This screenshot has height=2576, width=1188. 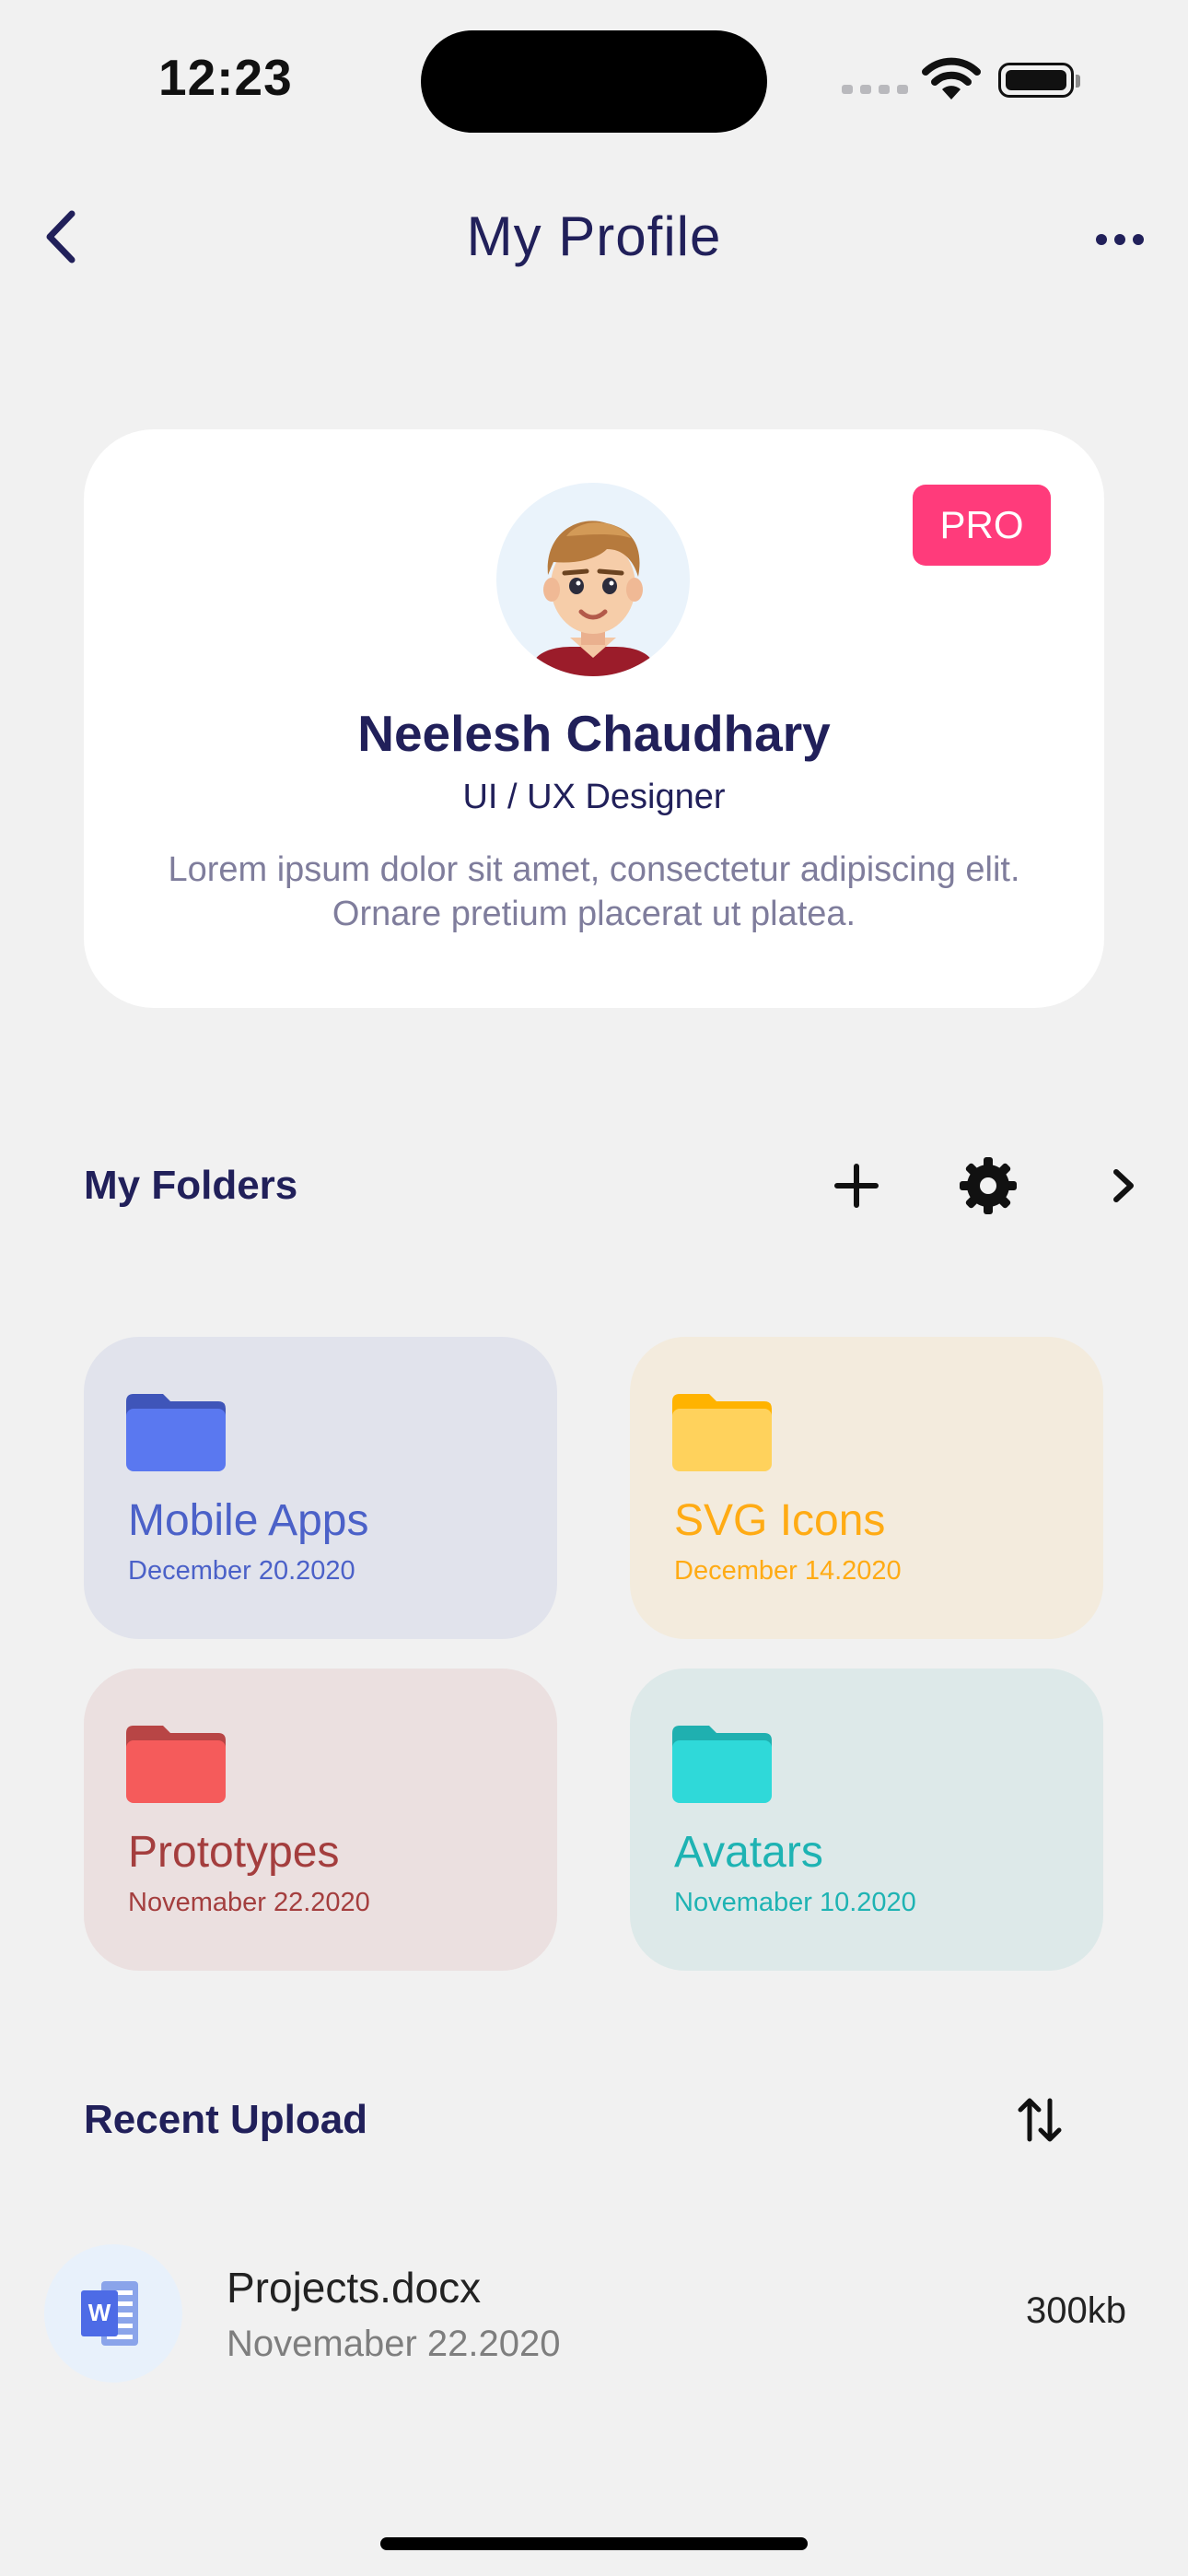 I want to click on profile-role: UI / UX Designer, so click(x=594, y=797).